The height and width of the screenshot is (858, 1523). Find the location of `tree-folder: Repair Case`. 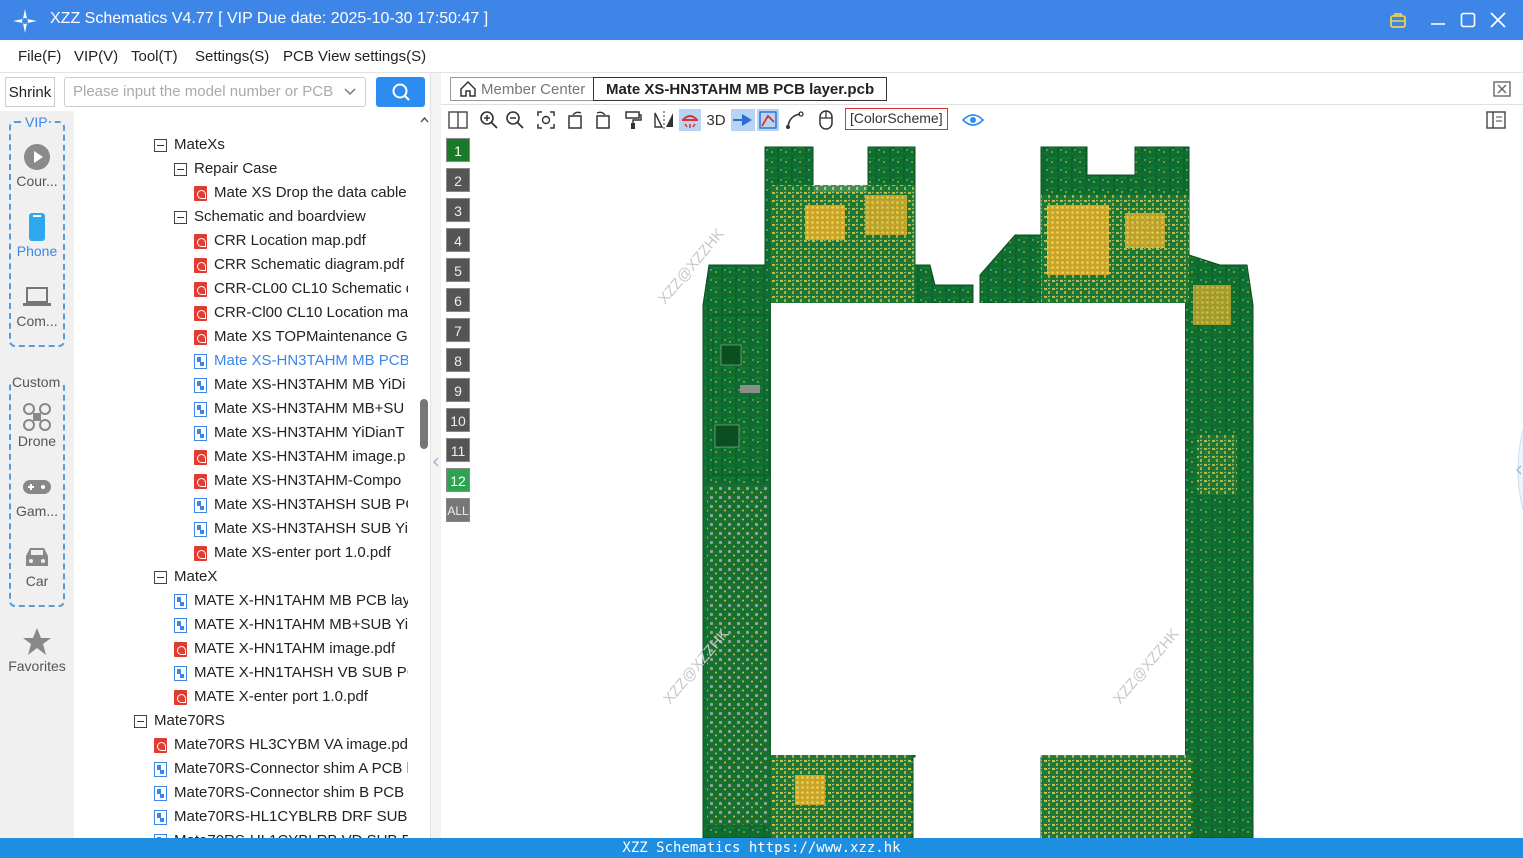

tree-folder: Repair Case is located at coordinates (291, 169).